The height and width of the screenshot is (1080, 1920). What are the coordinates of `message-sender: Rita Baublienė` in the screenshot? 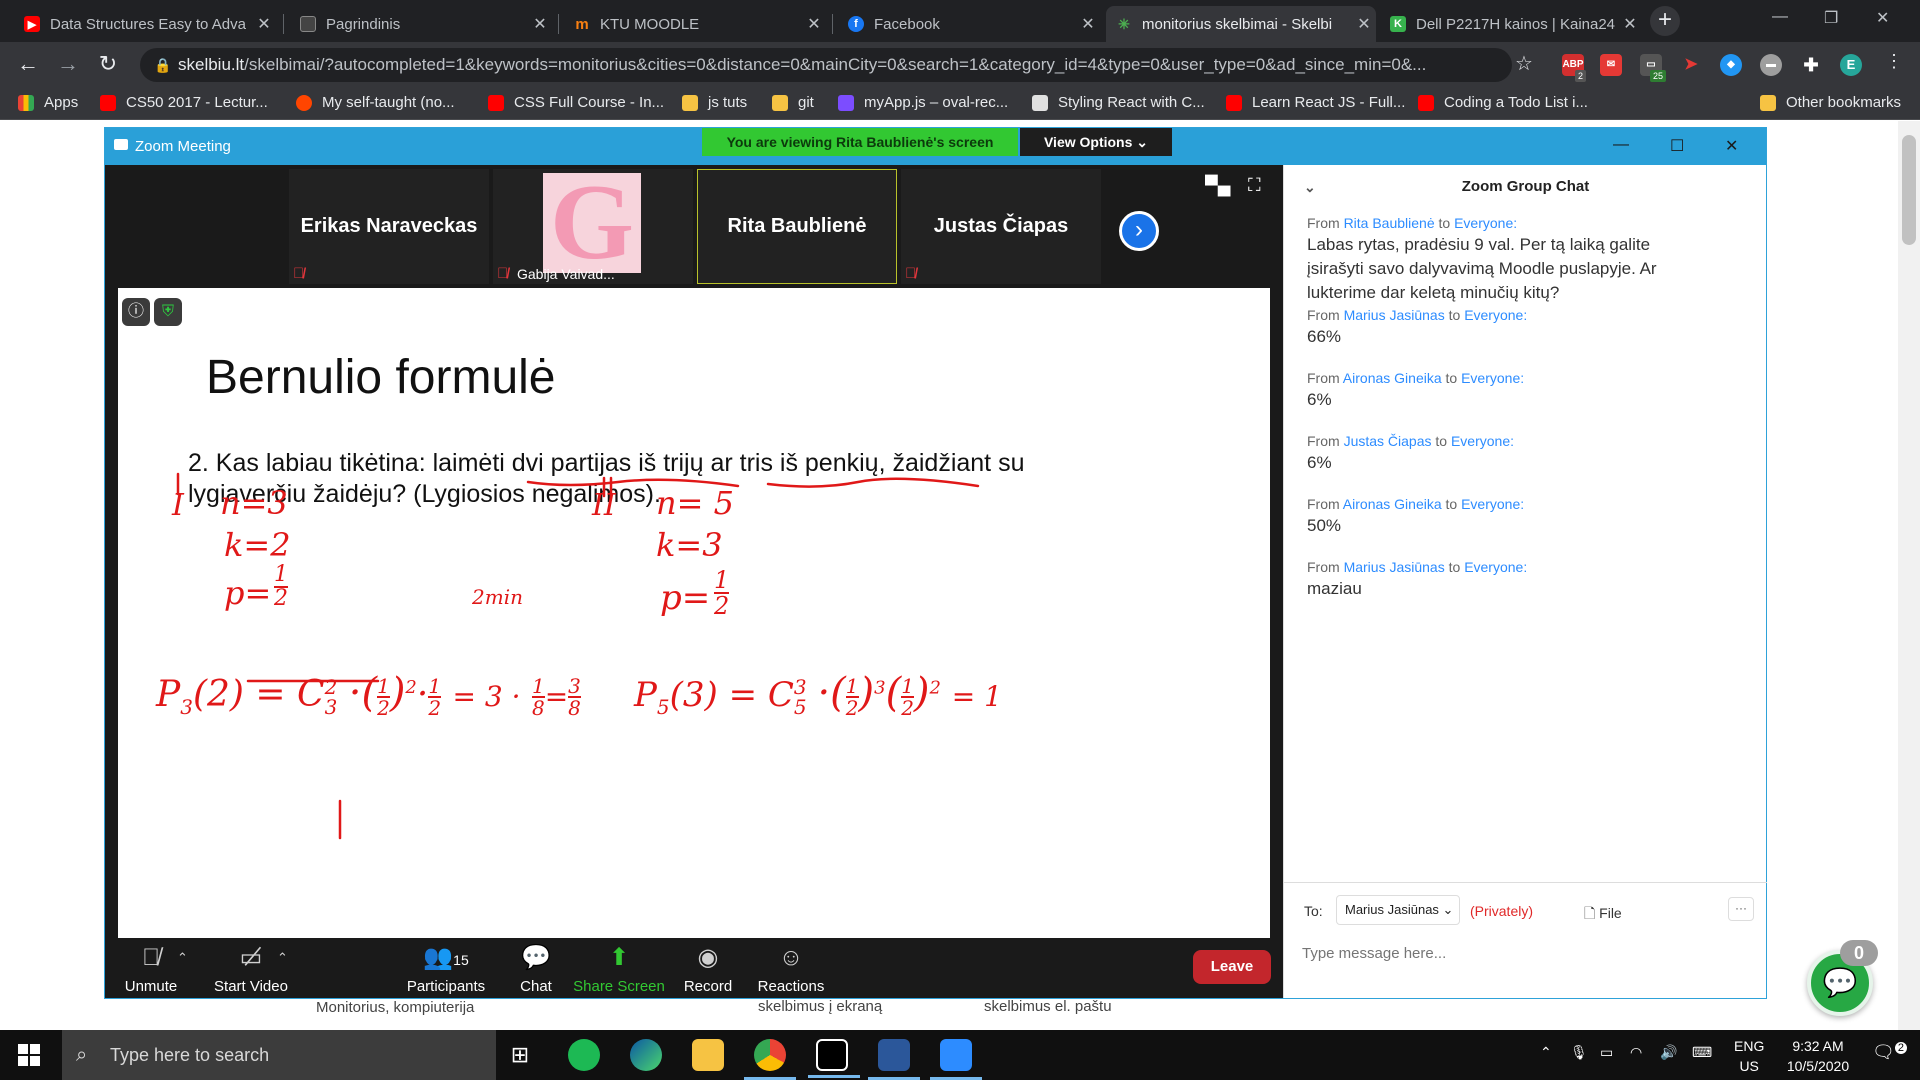 It's located at (1389, 223).